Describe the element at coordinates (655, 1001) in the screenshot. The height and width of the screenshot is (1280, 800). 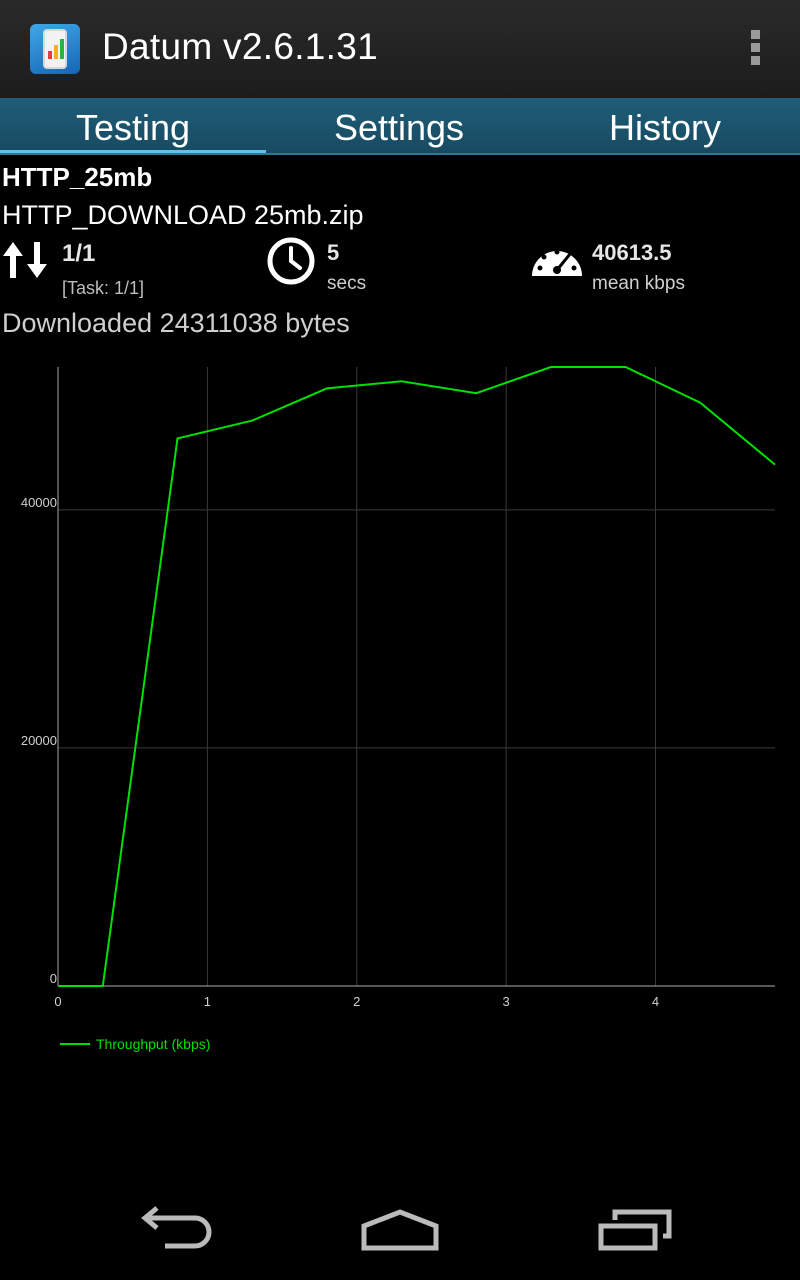
I see `x-tick-label: 4` at that location.